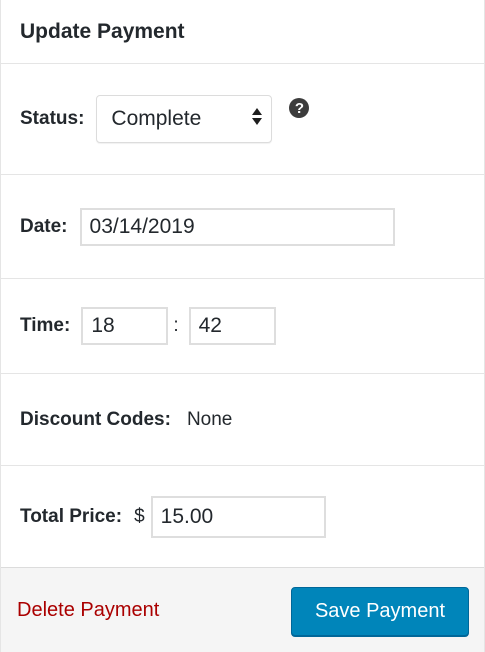 This screenshot has width=485, height=652. What do you see at coordinates (103, 325) in the screenshot?
I see `hour-value: 18` at bounding box center [103, 325].